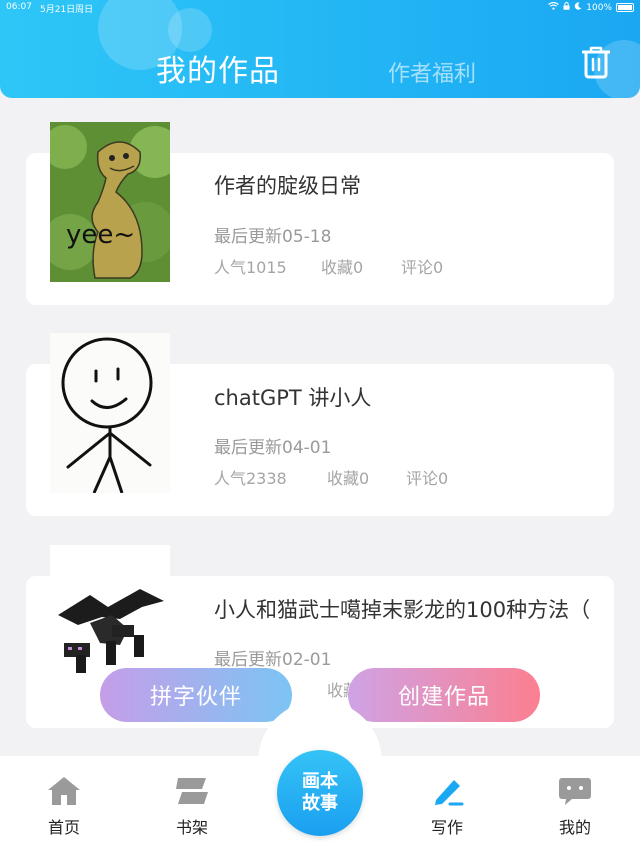 Image resolution: width=640 pixels, height=853 pixels. I want to click on picture-story-button: 画本 故事, so click(320, 793).